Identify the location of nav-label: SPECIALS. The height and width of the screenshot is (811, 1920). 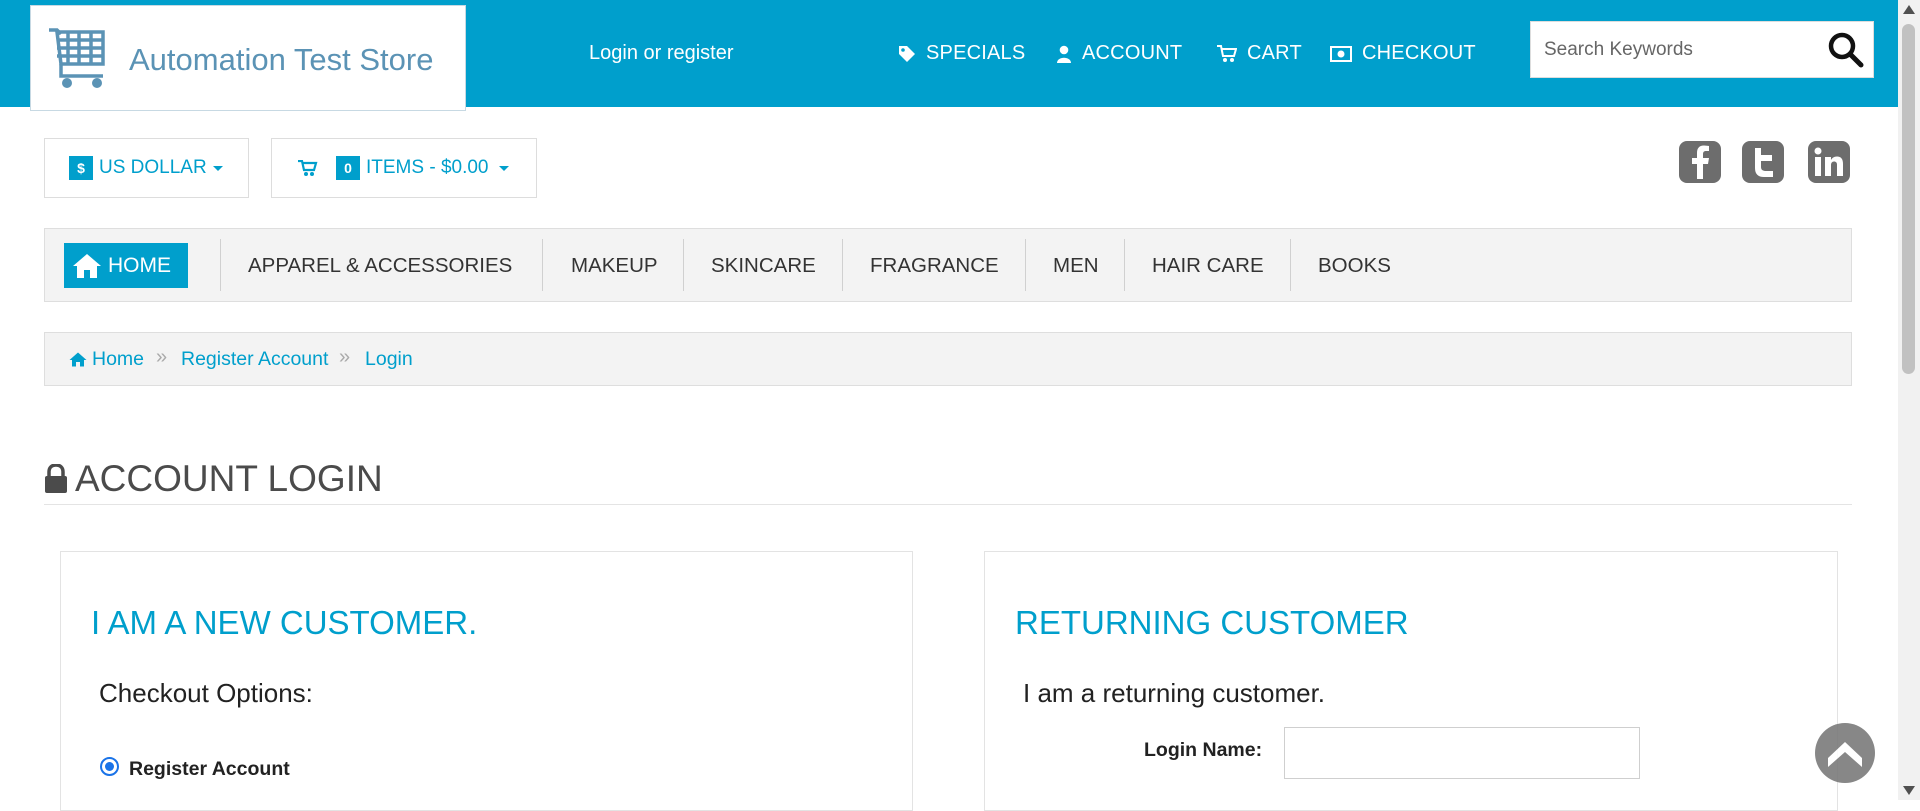
(976, 53).